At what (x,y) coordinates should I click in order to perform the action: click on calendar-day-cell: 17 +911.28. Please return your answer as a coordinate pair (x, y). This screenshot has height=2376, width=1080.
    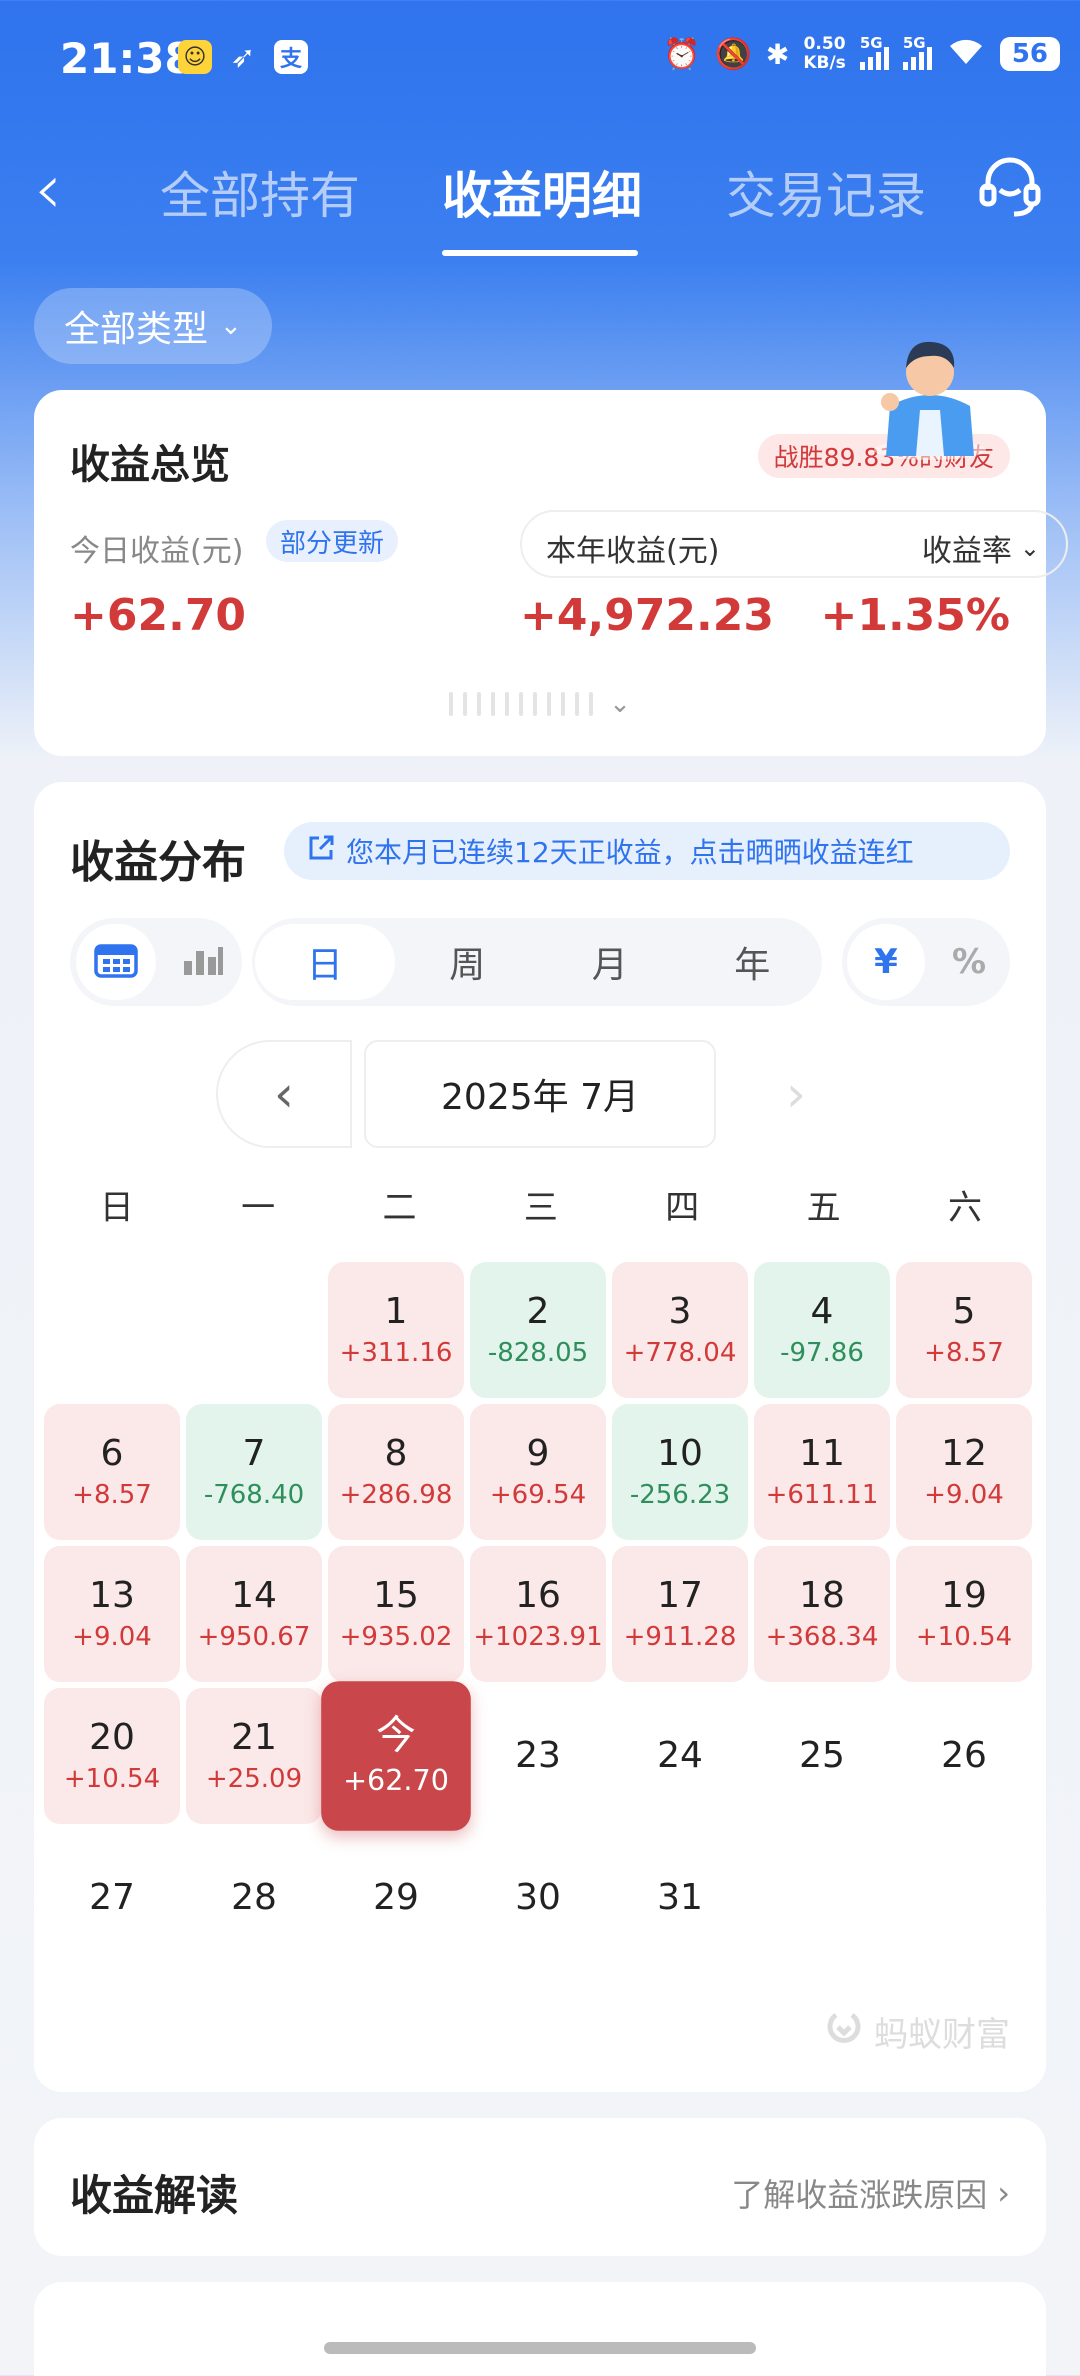
    Looking at the image, I should click on (680, 1614).